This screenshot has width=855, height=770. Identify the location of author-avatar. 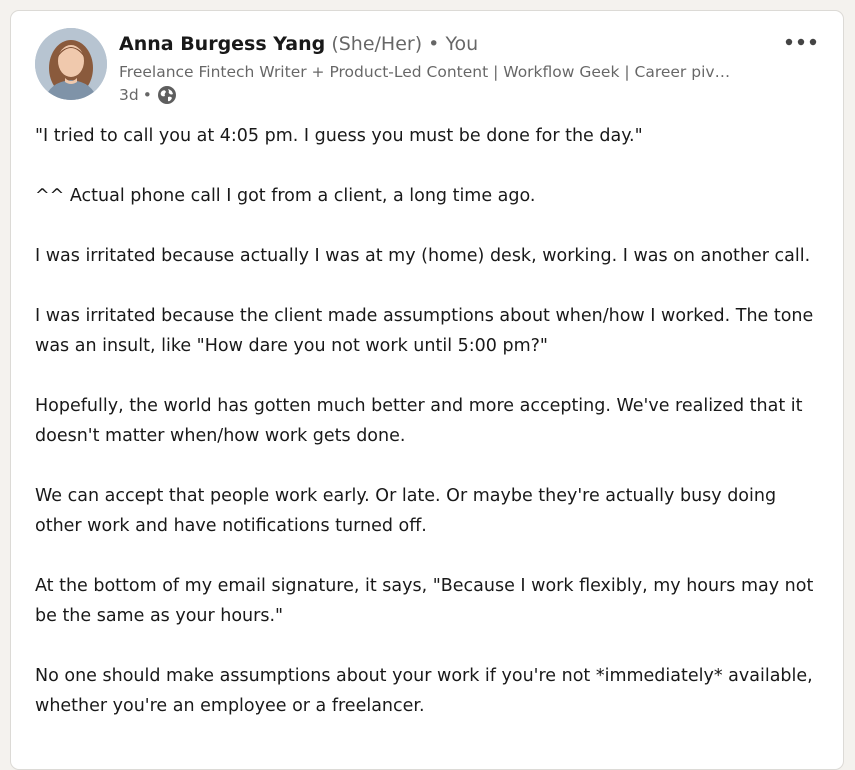
(71, 64).